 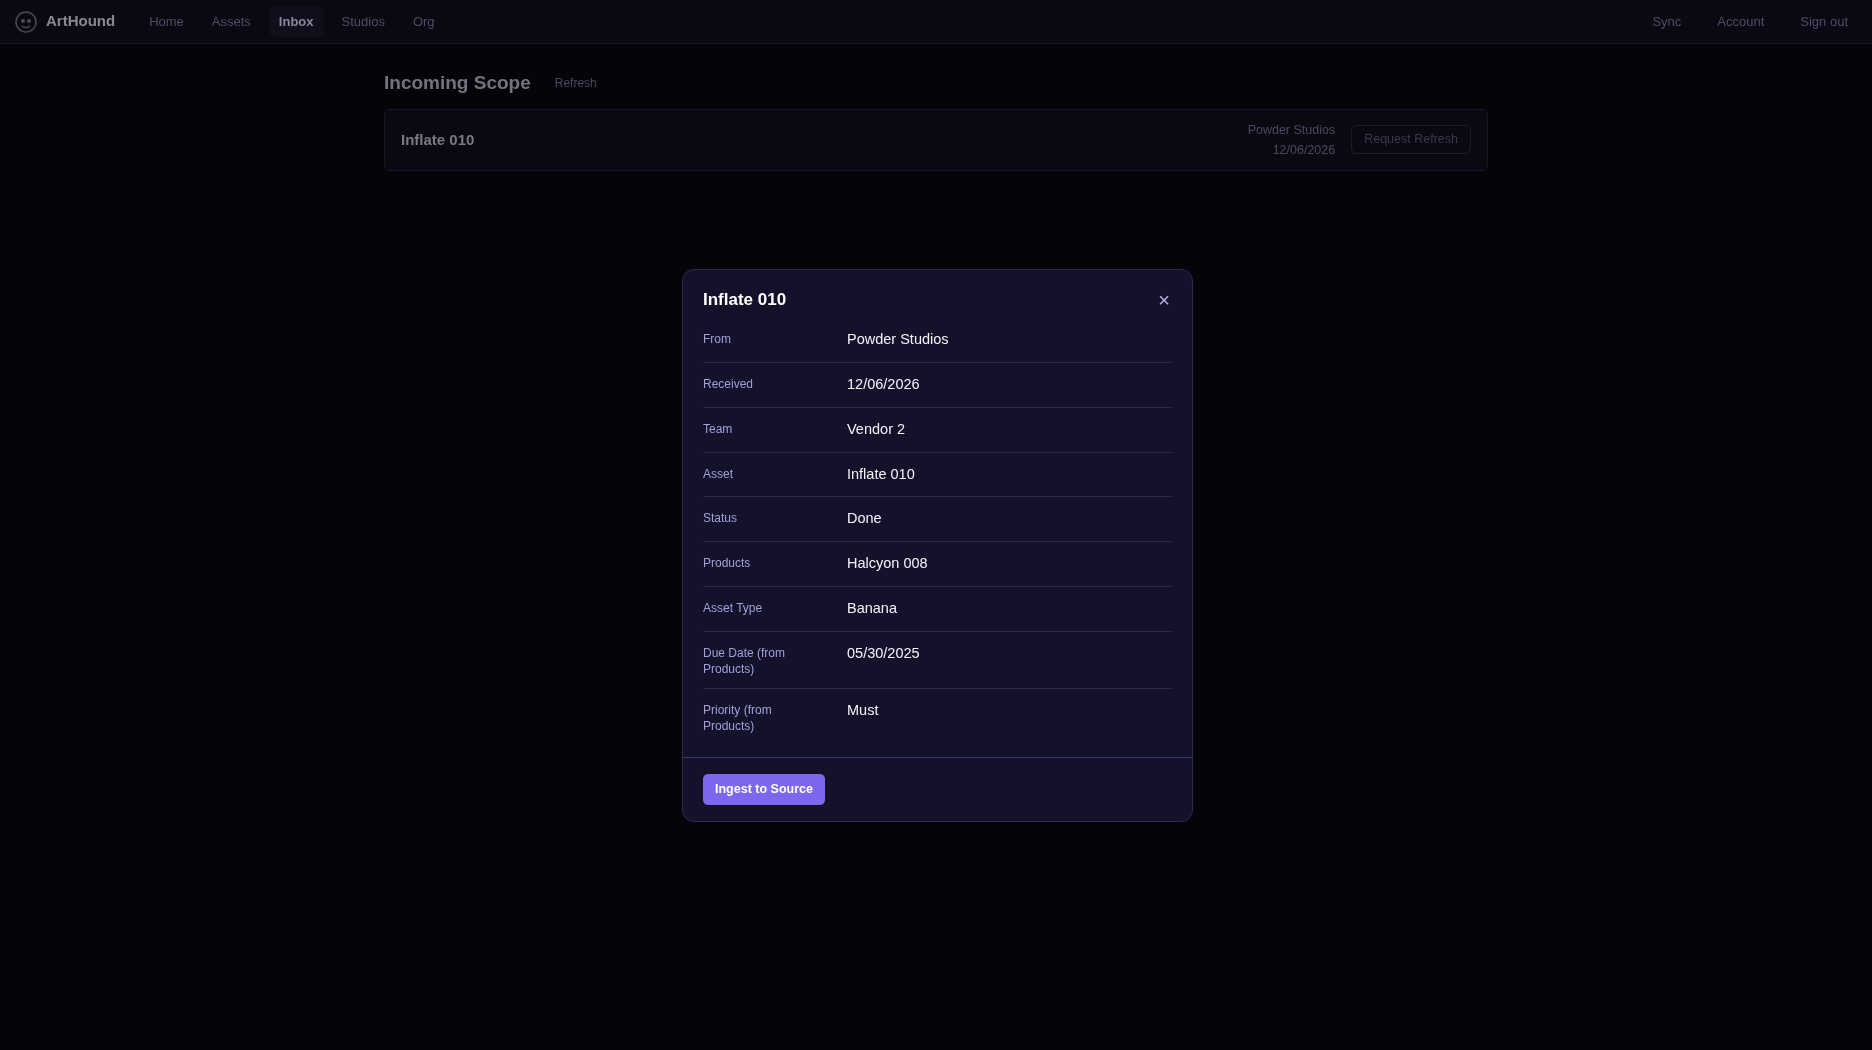 What do you see at coordinates (438, 139) in the screenshot?
I see `item-name: Inflate 010` at bounding box center [438, 139].